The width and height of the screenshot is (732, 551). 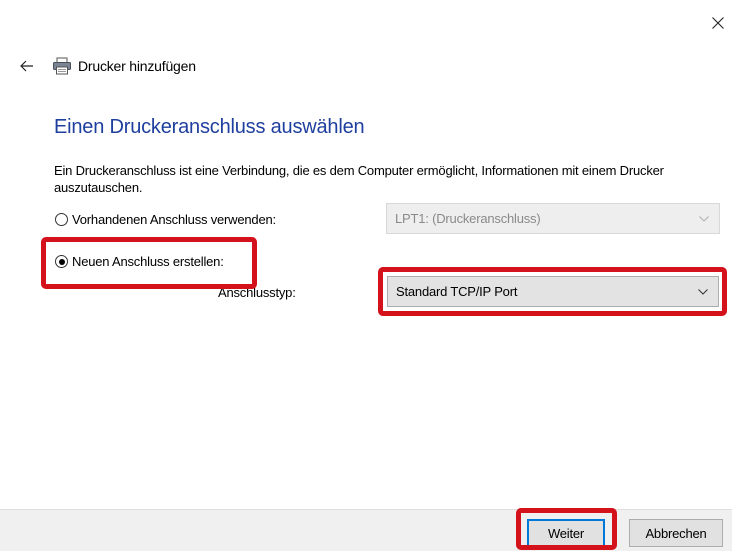 I want to click on window-title: Drucker hinzufügen, so click(x=137, y=66).